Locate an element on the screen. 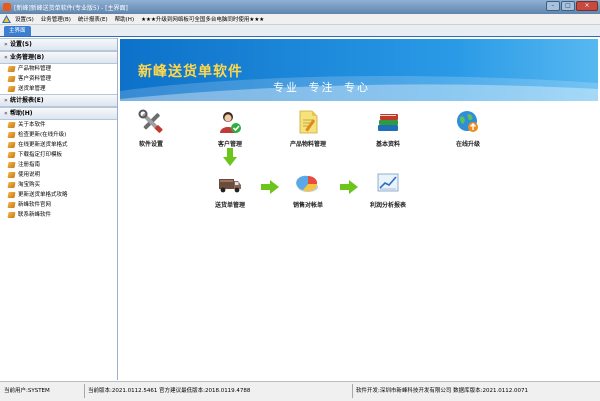 This screenshot has width=600, height=401. minimize-button: – is located at coordinates (553, 6).